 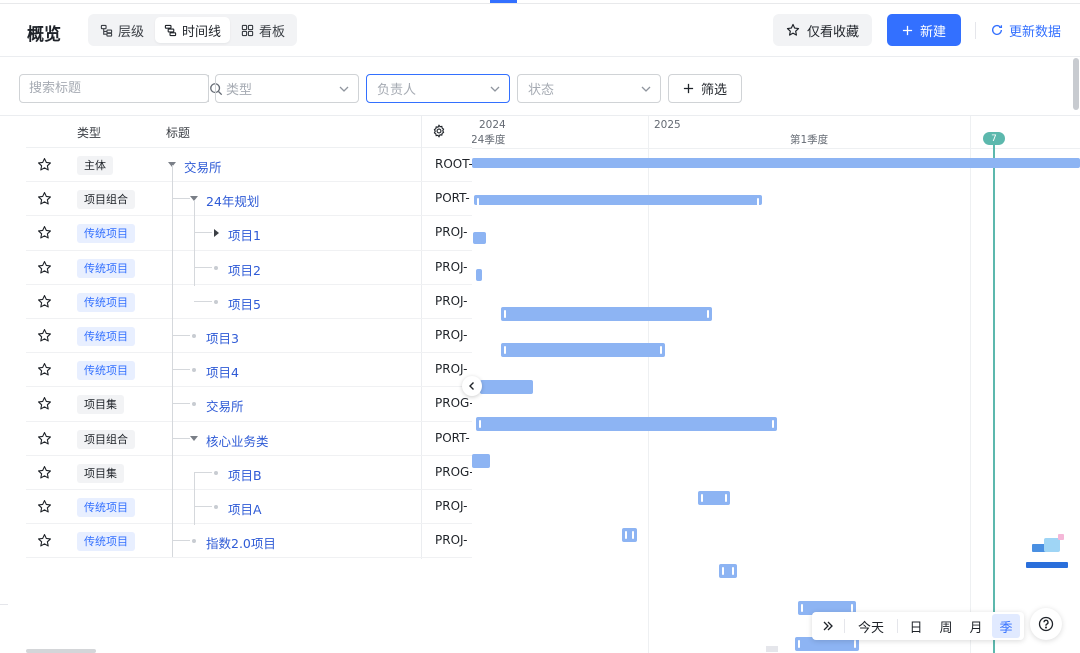 What do you see at coordinates (249, 165) in the screenshot?
I see `table-row: 主体 交易所 ROOT-` at bounding box center [249, 165].